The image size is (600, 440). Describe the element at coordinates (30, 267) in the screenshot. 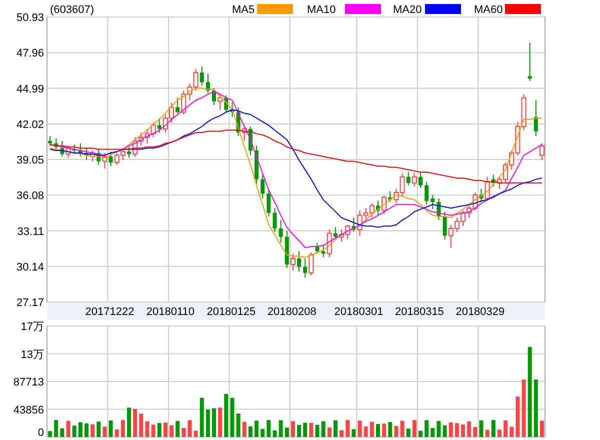

I see `price-tick: 30.14` at that location.